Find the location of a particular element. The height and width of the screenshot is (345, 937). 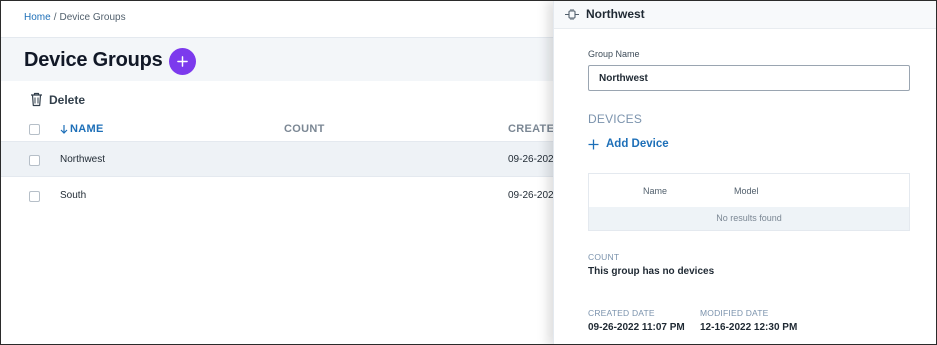

trash-icon is located at coordinates (36, 99).